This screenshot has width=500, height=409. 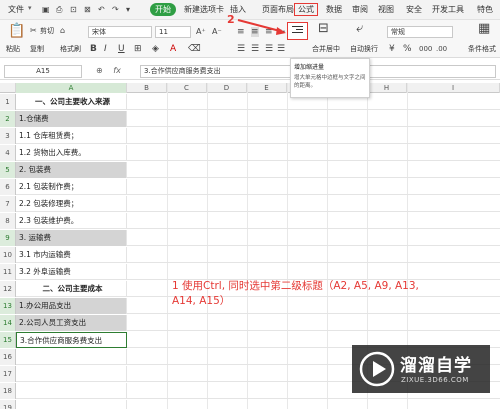 I want to click on cell-a12: 二、公司主要成本, so click(x=71, y=289).